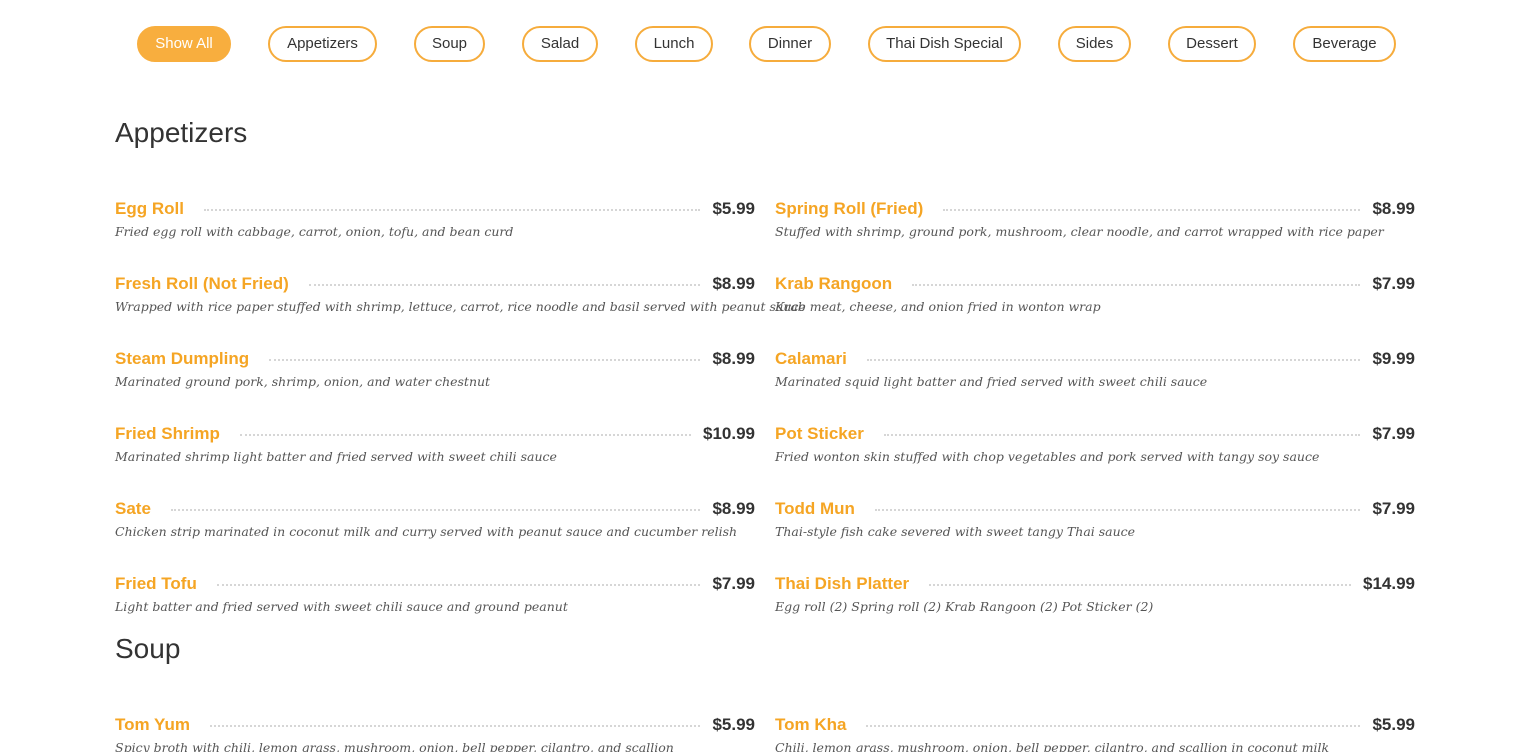 Image resolution: width=1530 pixels, height=752 pixels. What do you see at coordinates (449, 44) in the screenshot?
I see `filter-soup: Soup` at bounding box center [449, 44].